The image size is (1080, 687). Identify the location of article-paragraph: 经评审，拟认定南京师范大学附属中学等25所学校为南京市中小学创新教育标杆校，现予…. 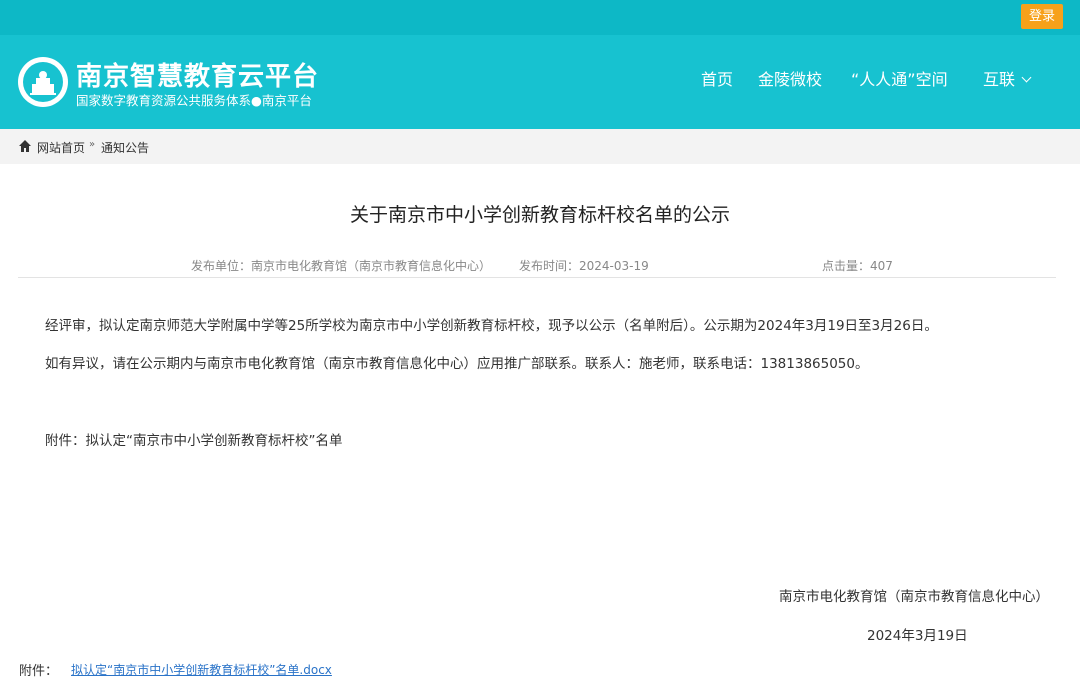
(491, 326).